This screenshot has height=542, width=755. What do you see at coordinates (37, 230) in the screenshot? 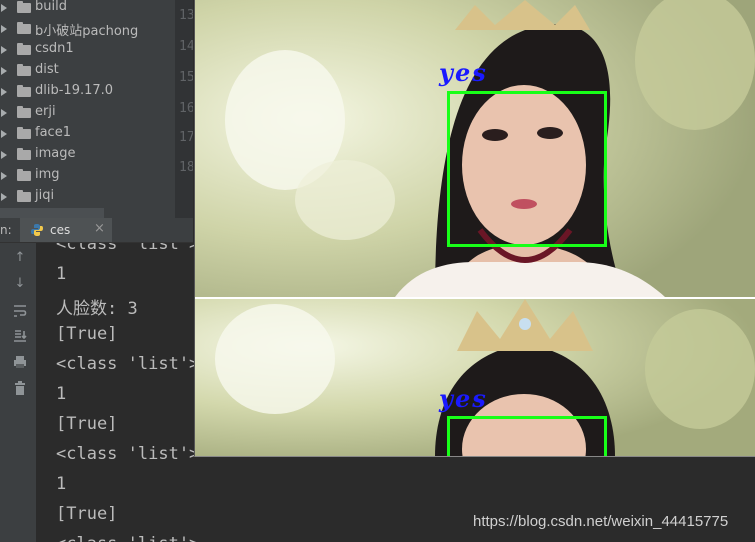
I see `python-icon` at bounding box center [37, 230].